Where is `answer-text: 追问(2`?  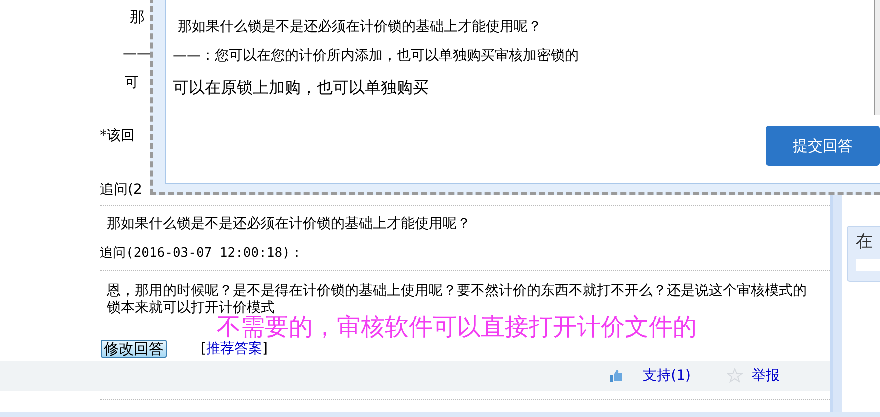
answer-text: 追问(2 is located at coordinates (121, 190).